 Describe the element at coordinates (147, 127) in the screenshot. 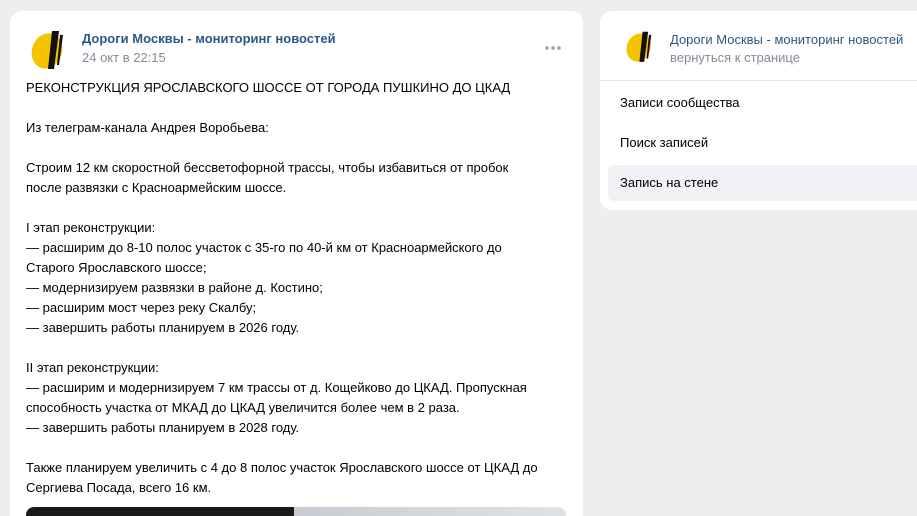

I see `post-source: Из телеграм-канала Андрея Воробьева:` at that location.